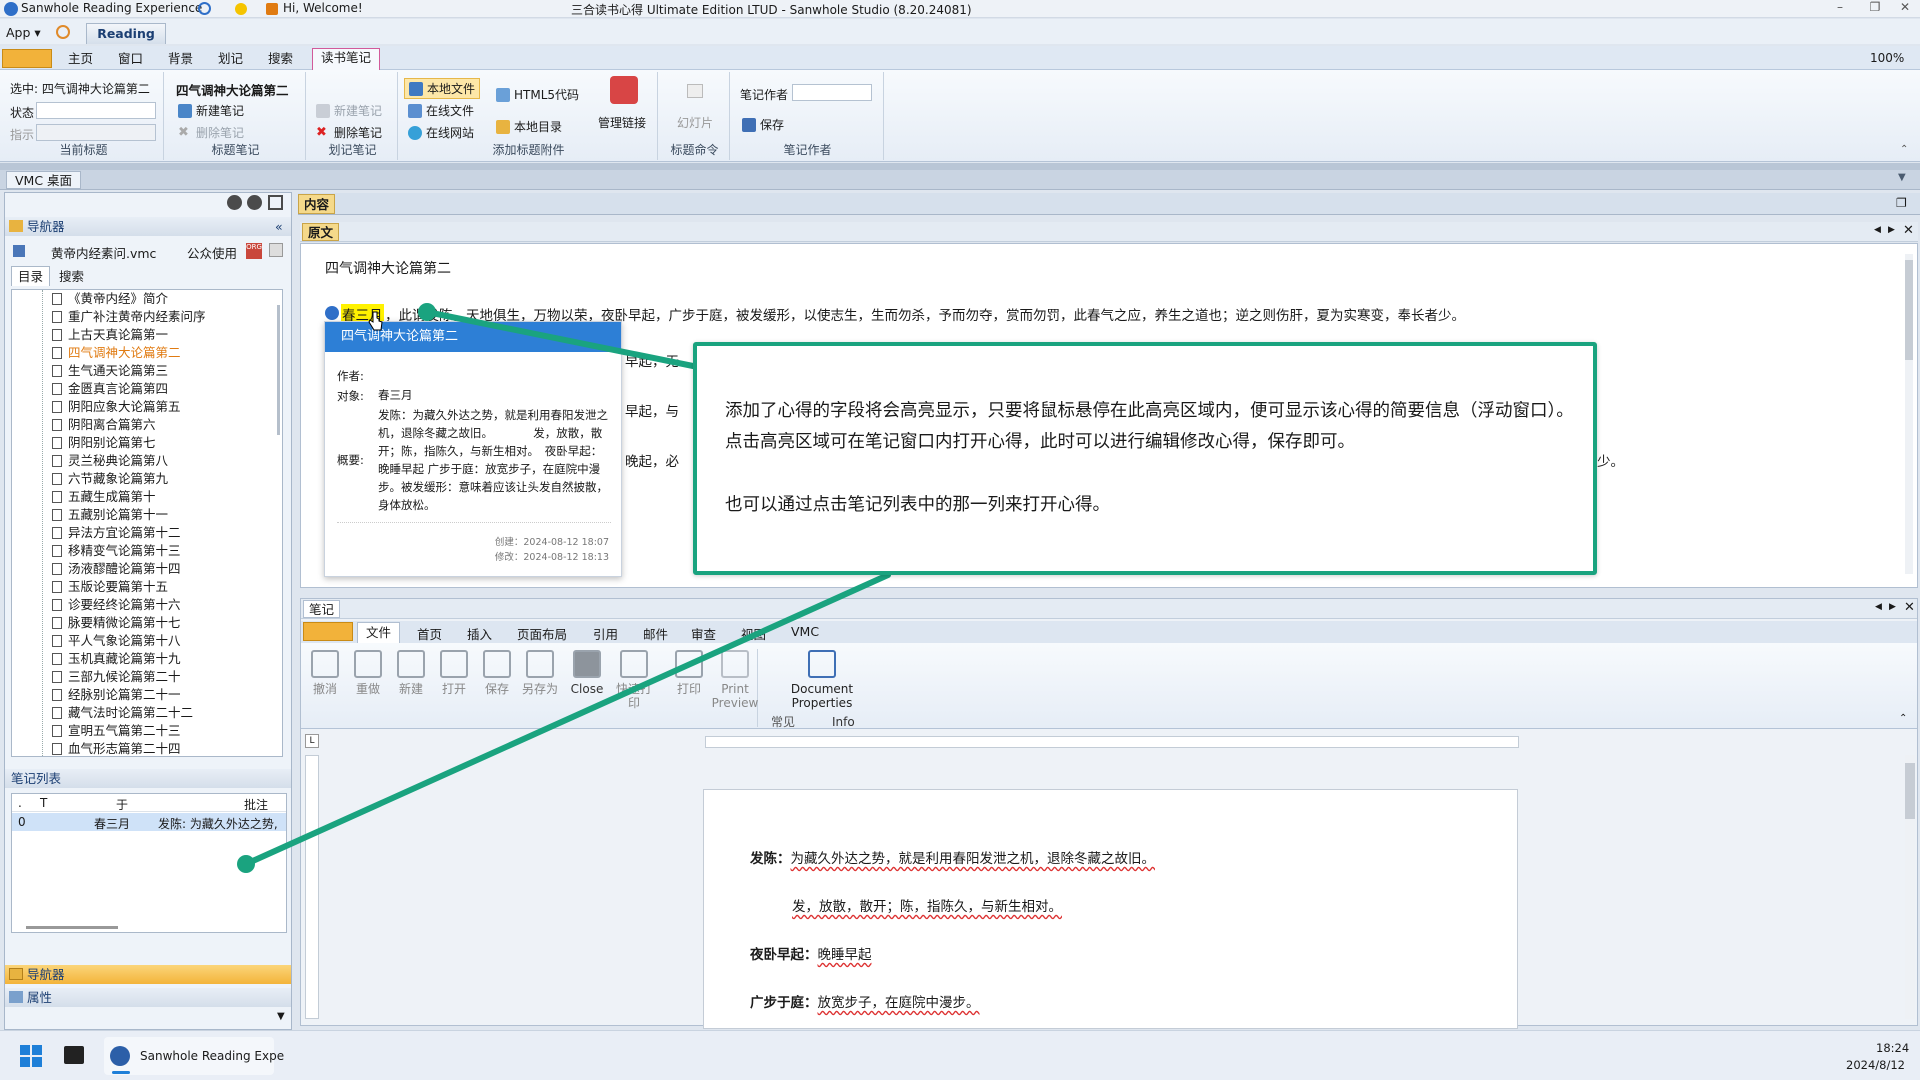  What do you see at coordinates (1875, 1065) in the screenshot?
I see `clock-date: 2024/8/12` at bounding box center [1875, 1065].